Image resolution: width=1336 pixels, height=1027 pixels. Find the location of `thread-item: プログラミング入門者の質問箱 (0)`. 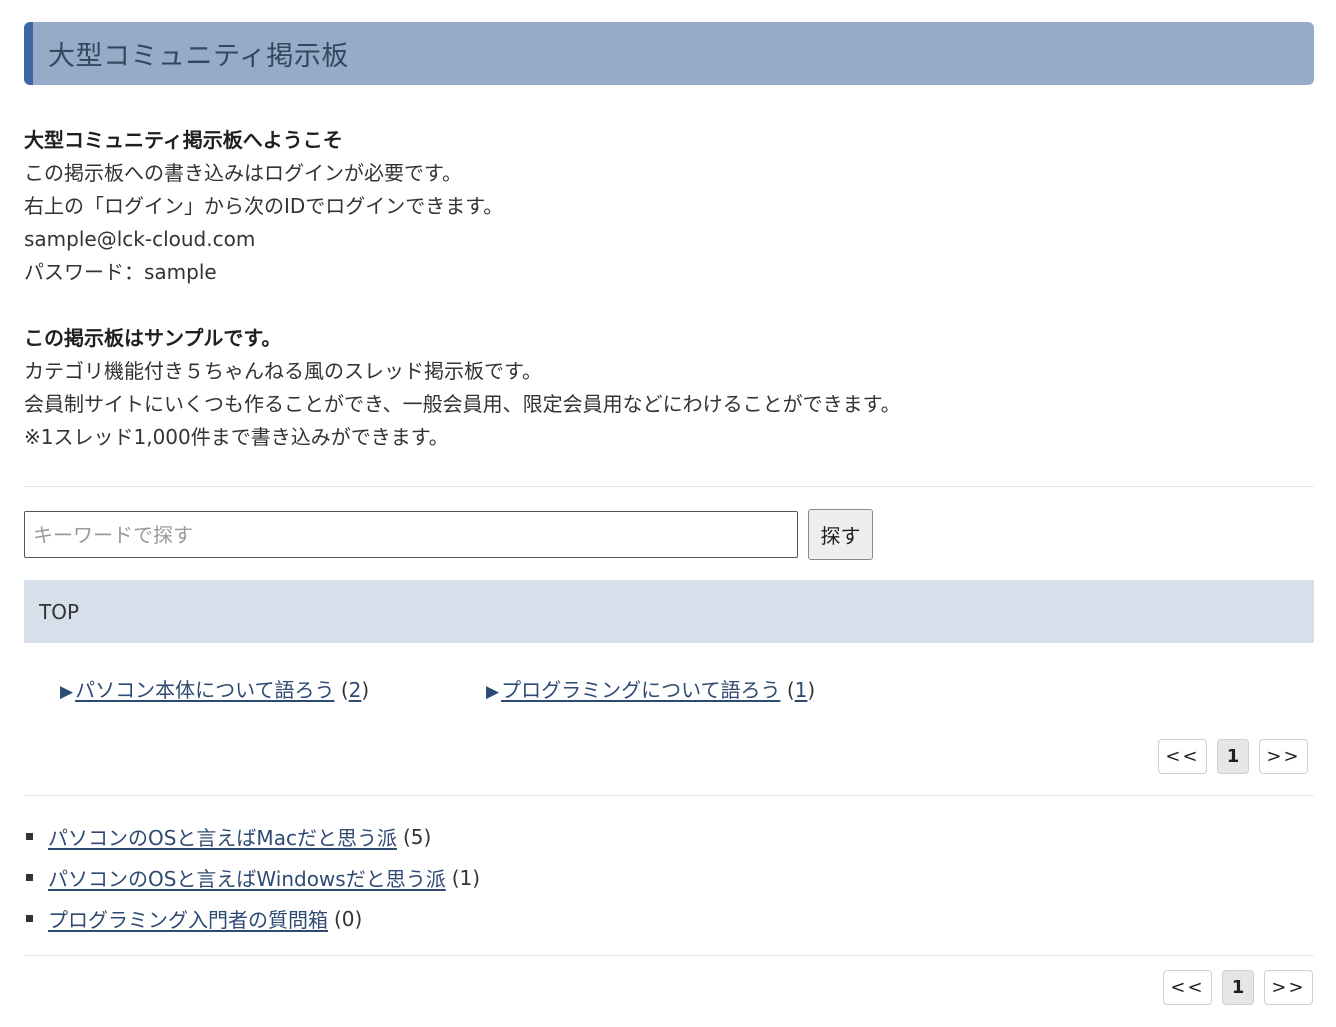

thread-item: プログラミング入門者の質問箱 (0) is located at coordinates (252, 918).